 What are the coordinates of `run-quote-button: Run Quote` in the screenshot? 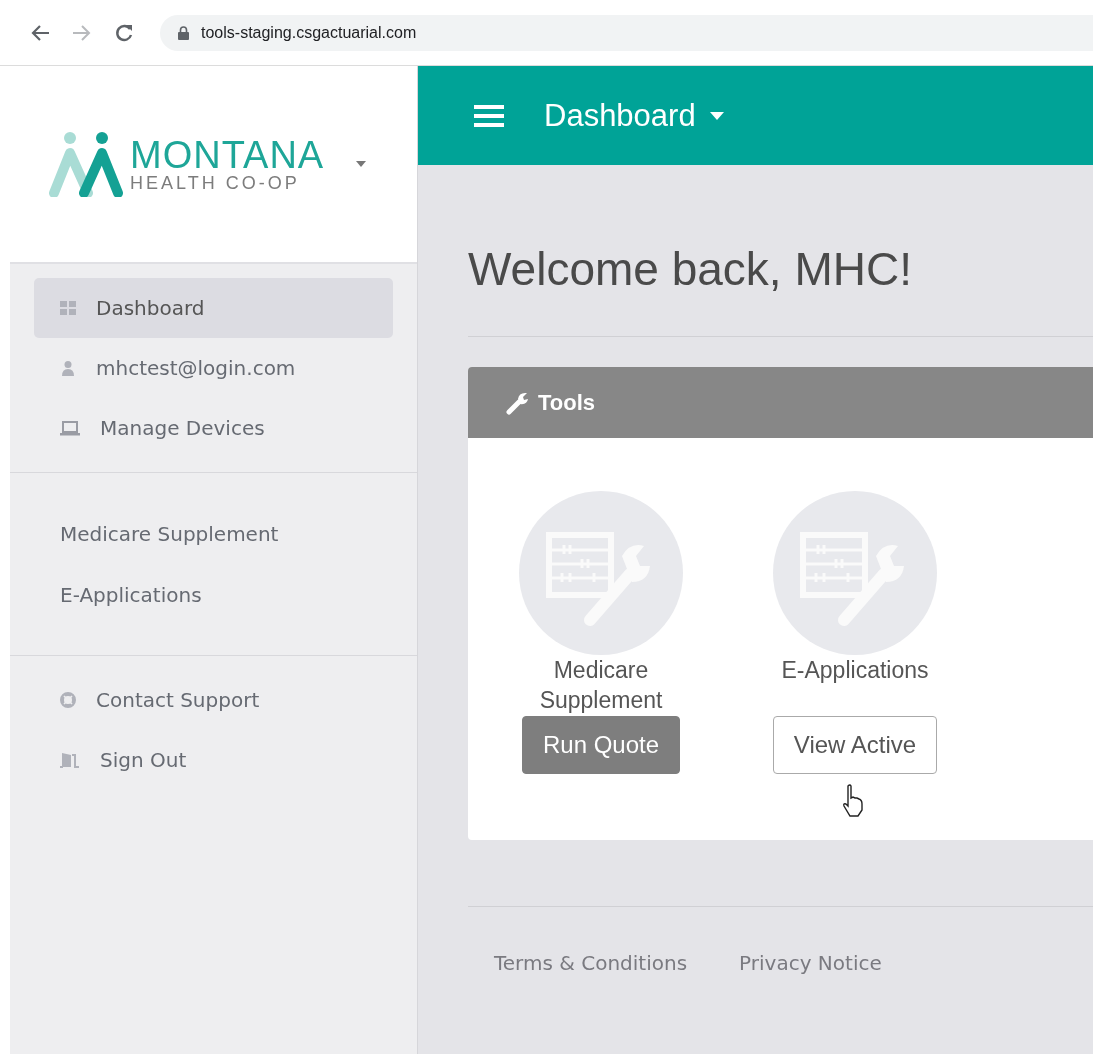 It's located at (601, 745).